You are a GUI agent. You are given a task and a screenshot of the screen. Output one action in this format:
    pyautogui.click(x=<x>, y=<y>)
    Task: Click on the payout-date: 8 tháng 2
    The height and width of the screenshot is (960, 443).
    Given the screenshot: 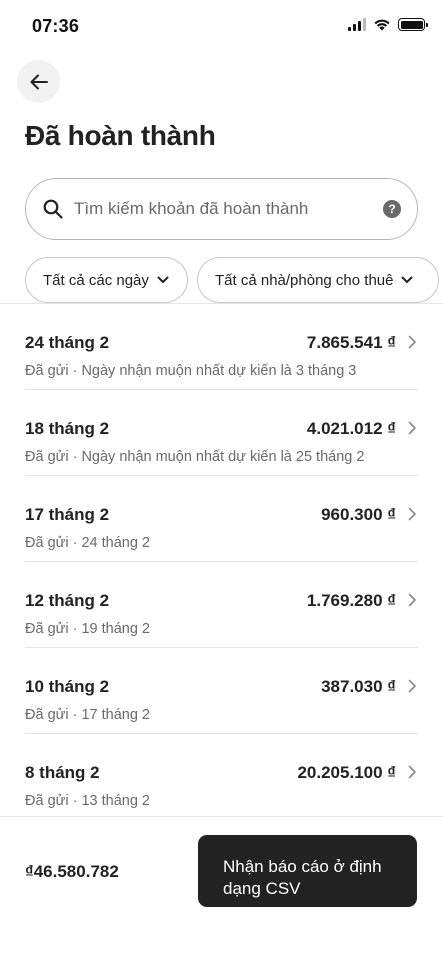 What is the action you would take?
    pyautogui.click(x=62, y=772)
    